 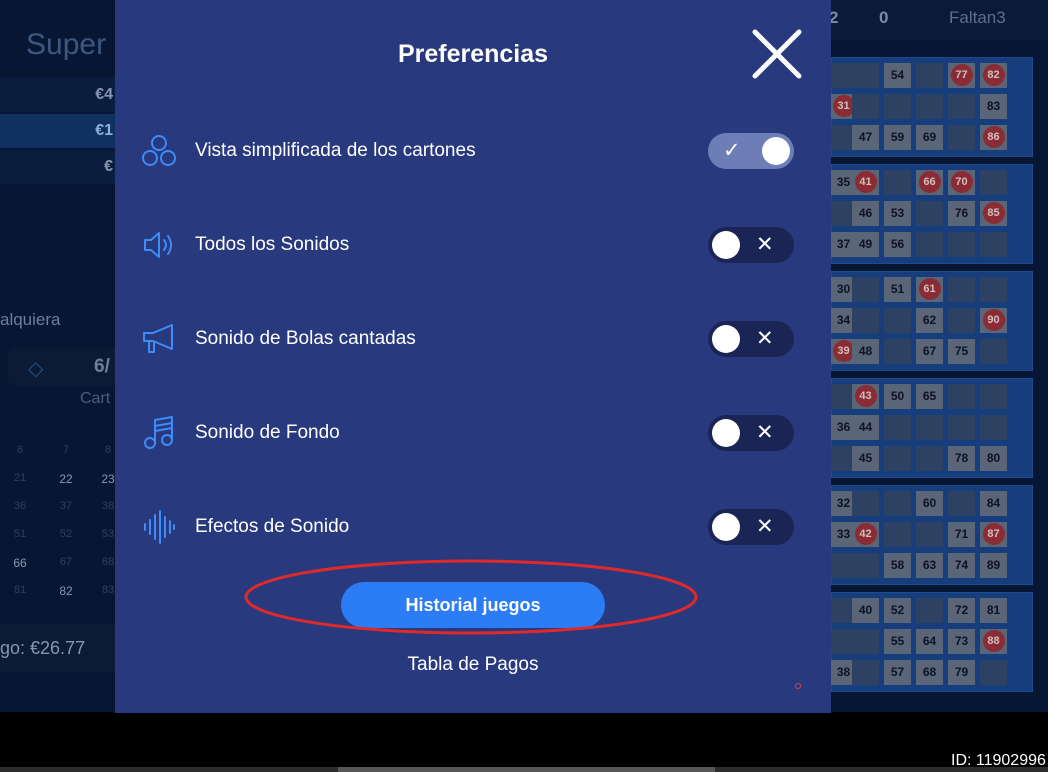 What do you see at coordinates (473, 605) in the screenshot?
I see `history-button: Historial juegos` at bounding box center [473, 605].